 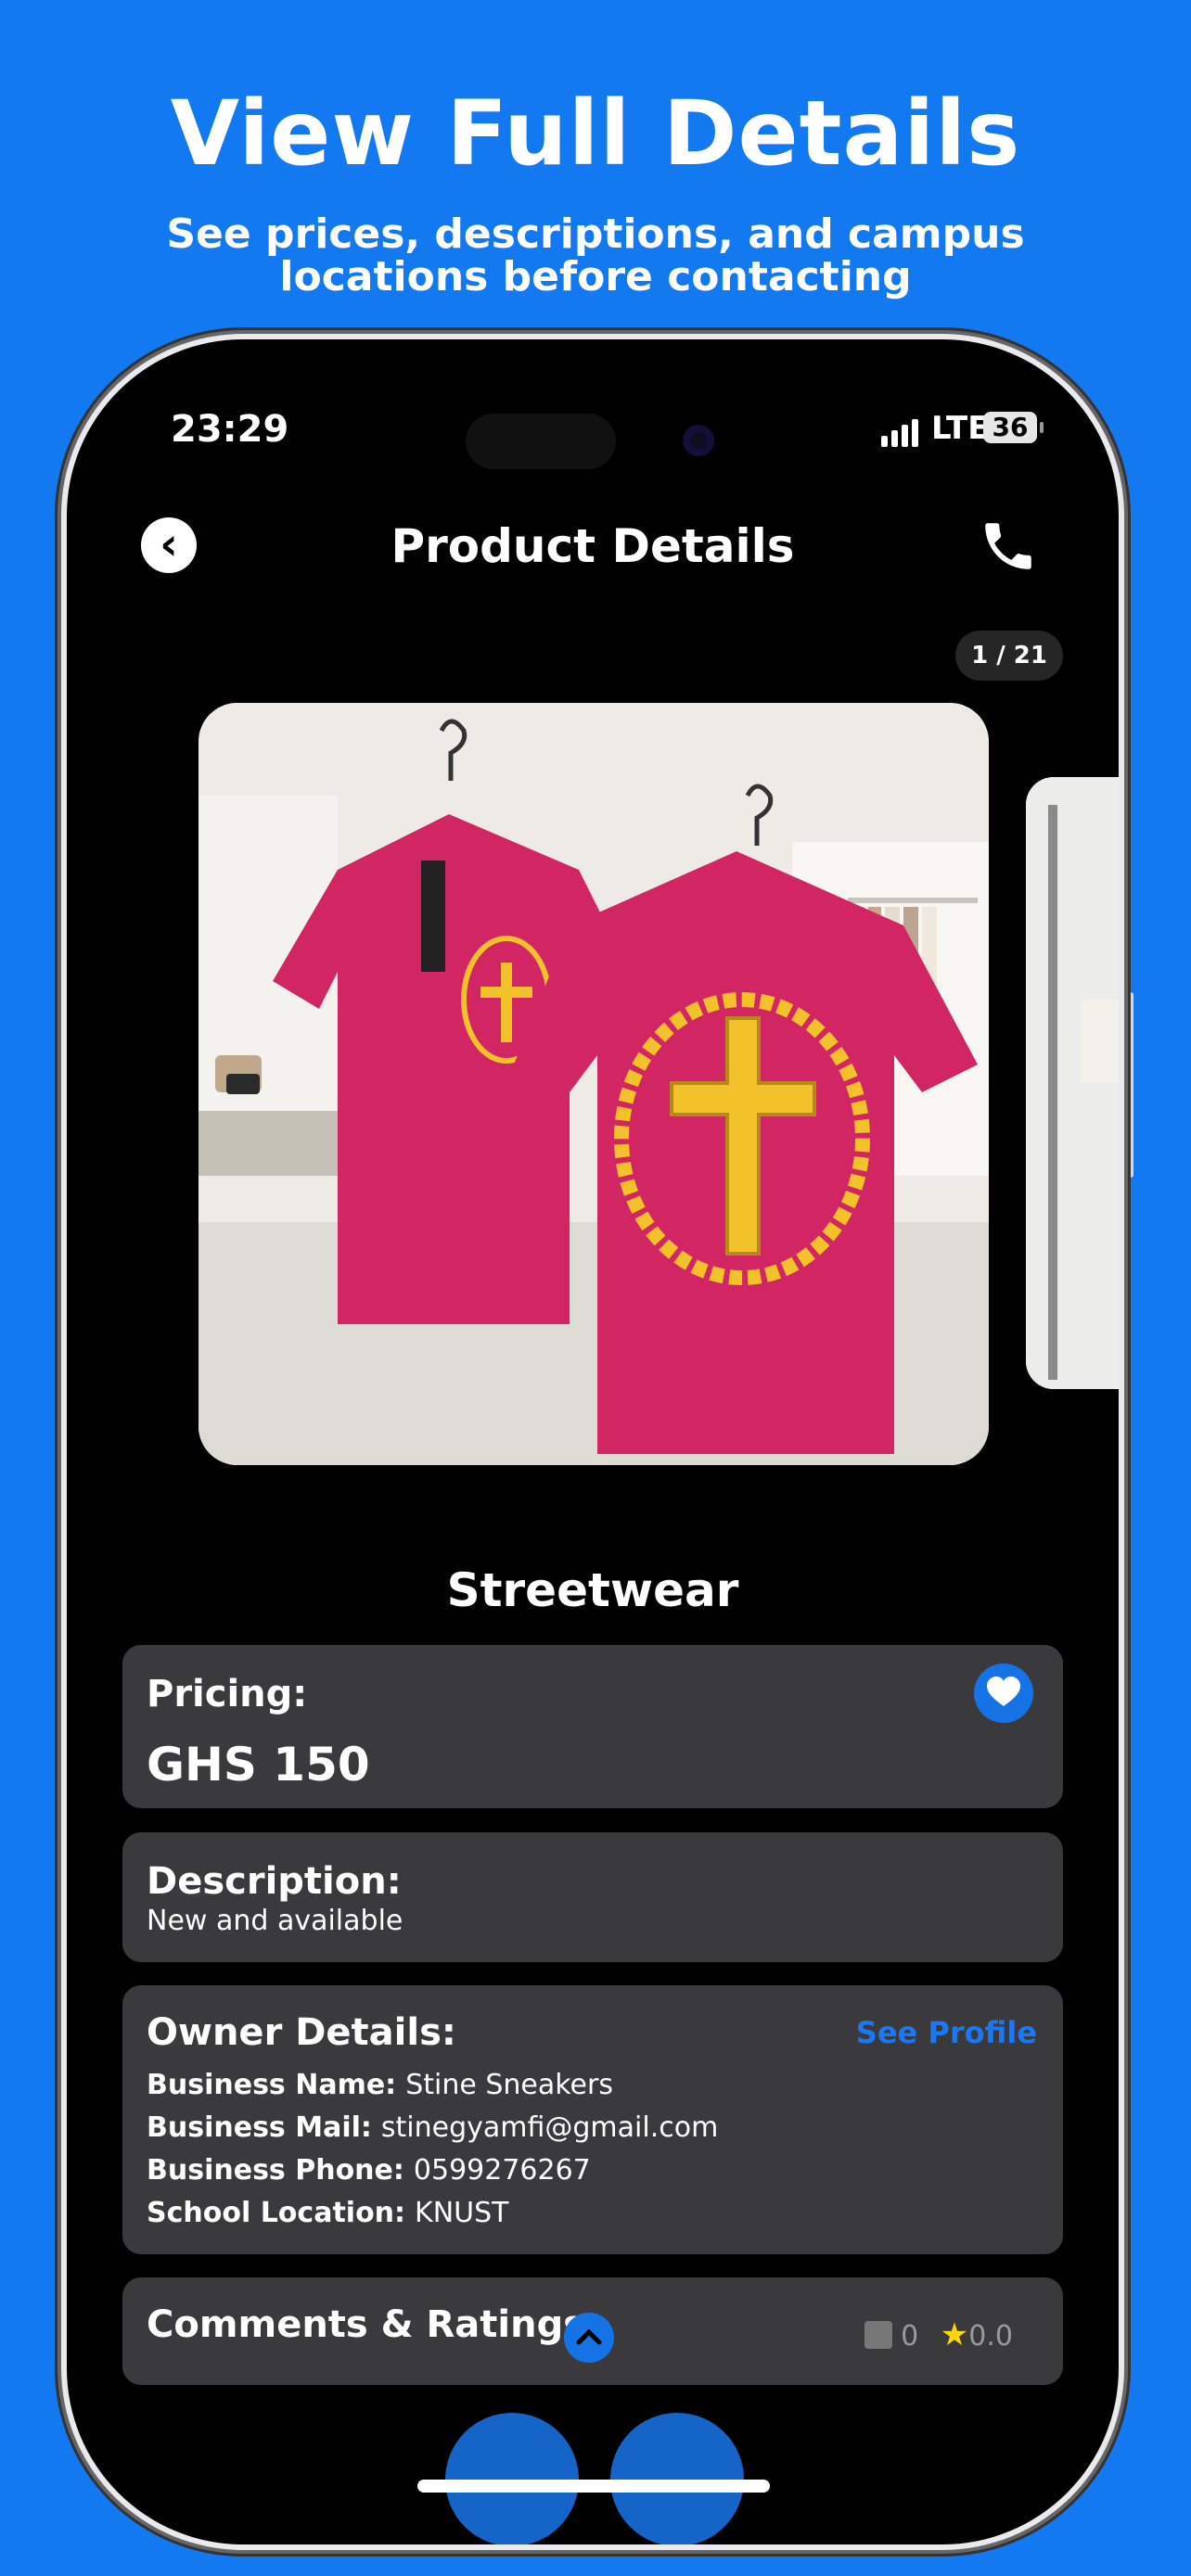 What do you see at coordinates (462, 2213) in the screenshot?
I see `owner-row-value: KNUST` at bounding box center [462, 2213].